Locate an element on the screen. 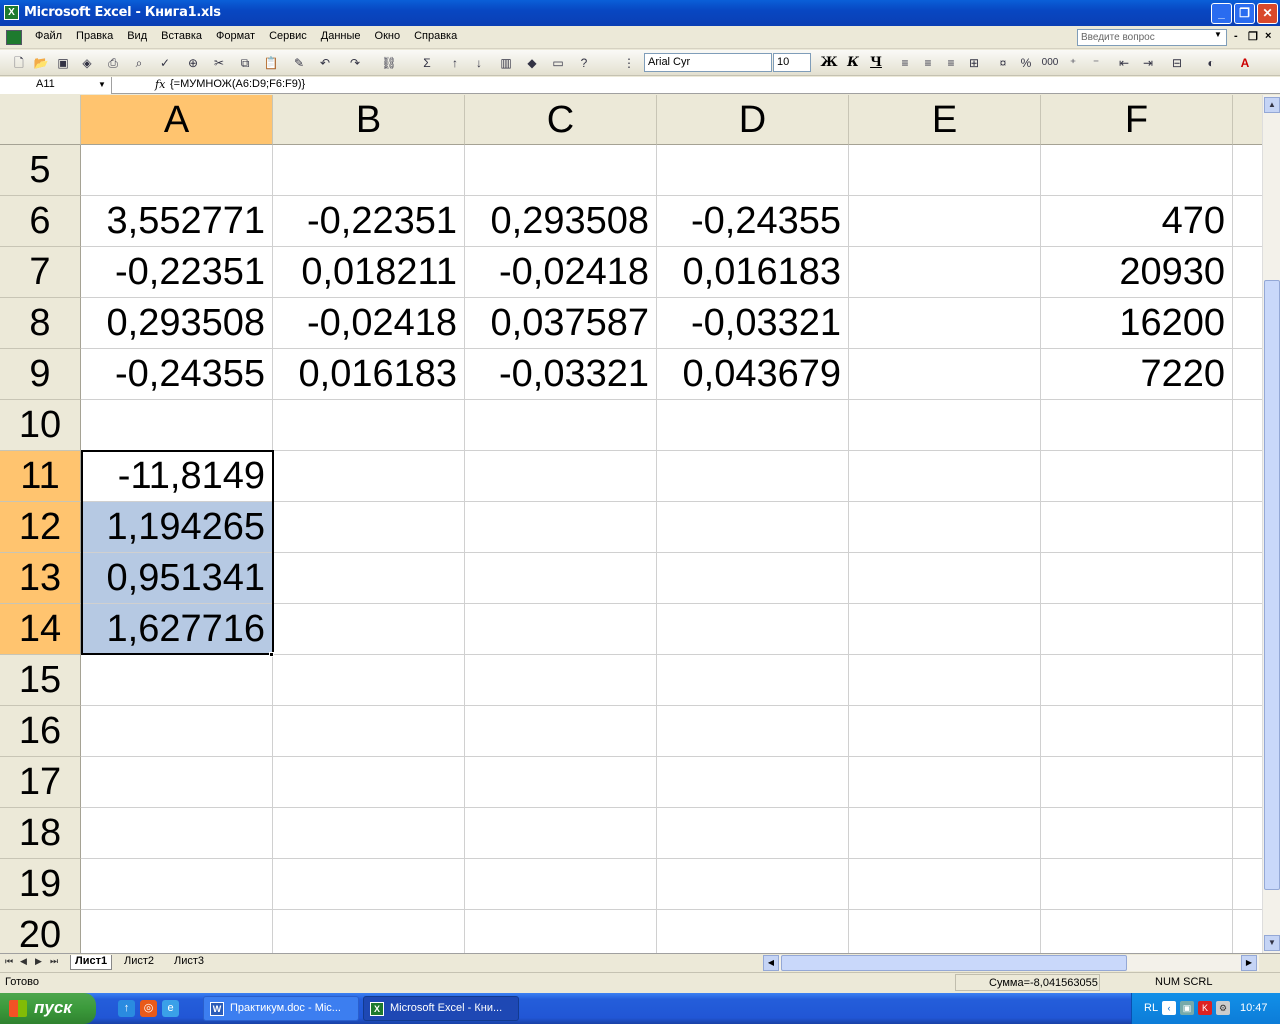  column-header-c: C is located at coordinates (561, 120).